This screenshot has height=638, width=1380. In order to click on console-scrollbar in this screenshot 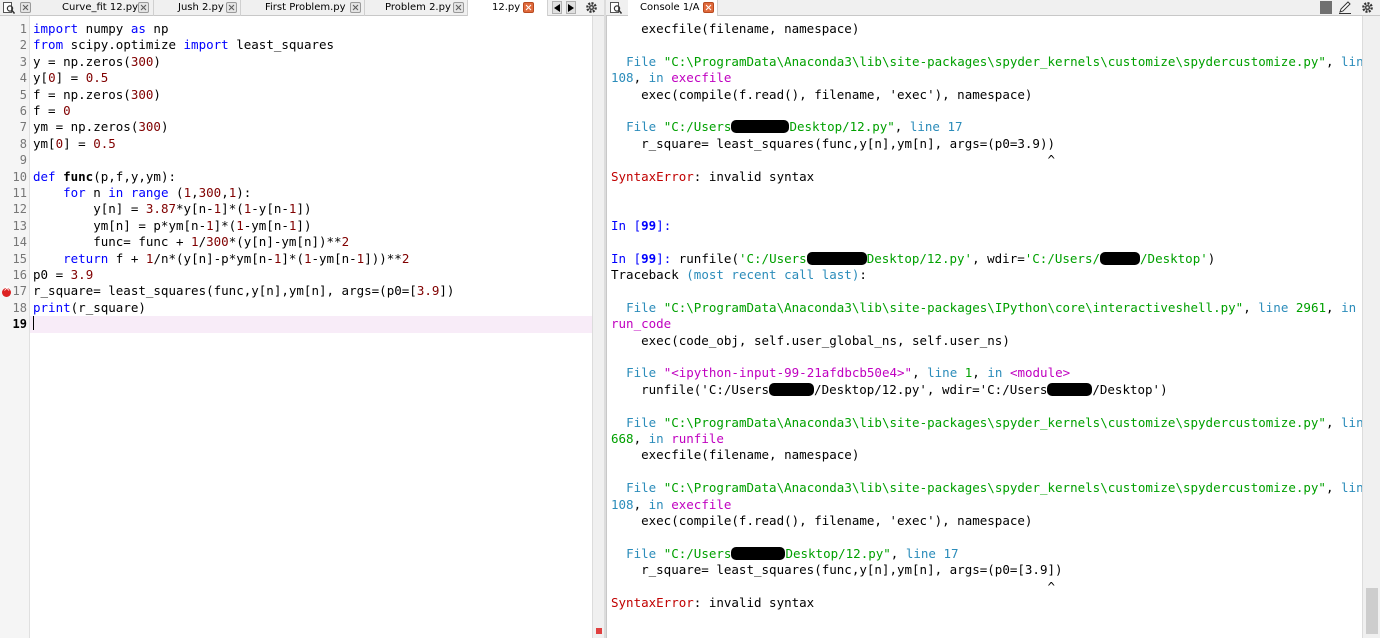, I will do `click(1371, 327)`.